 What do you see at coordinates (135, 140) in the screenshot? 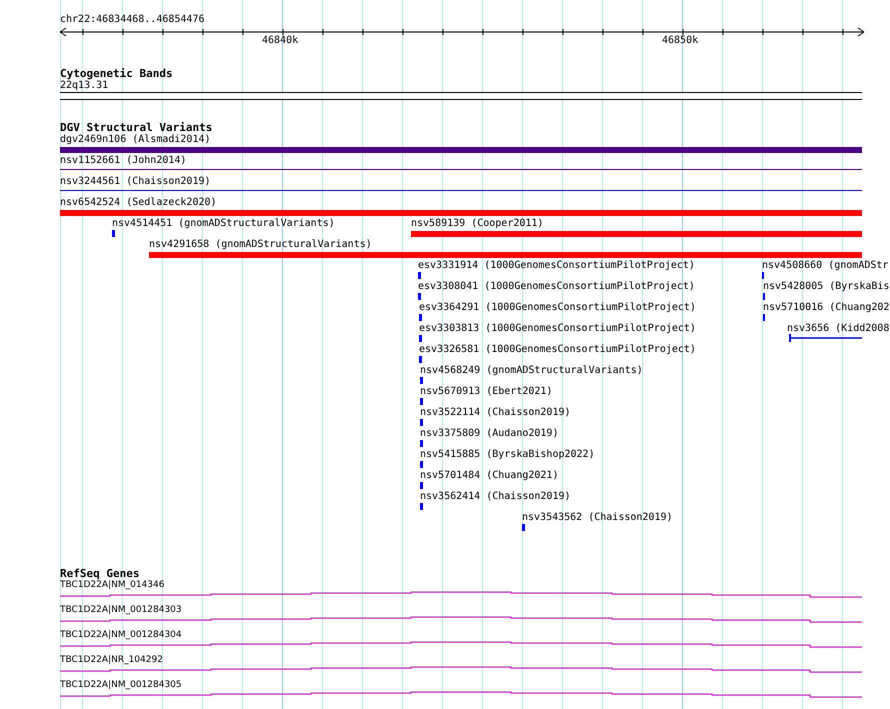
I see `variant-label: dgv2469n106 (Alsmadi2014)` at bounding box center [135, 140].